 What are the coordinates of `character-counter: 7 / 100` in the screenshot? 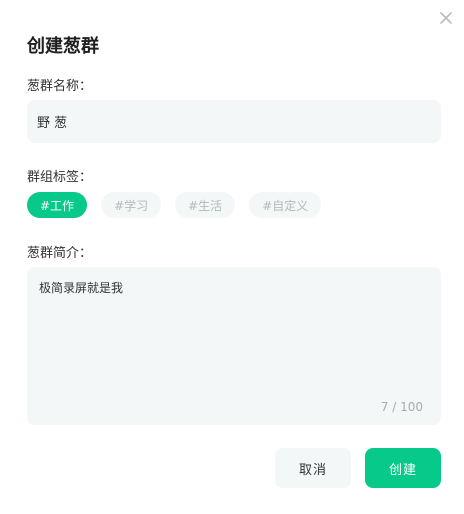 It's located at (401, 407).